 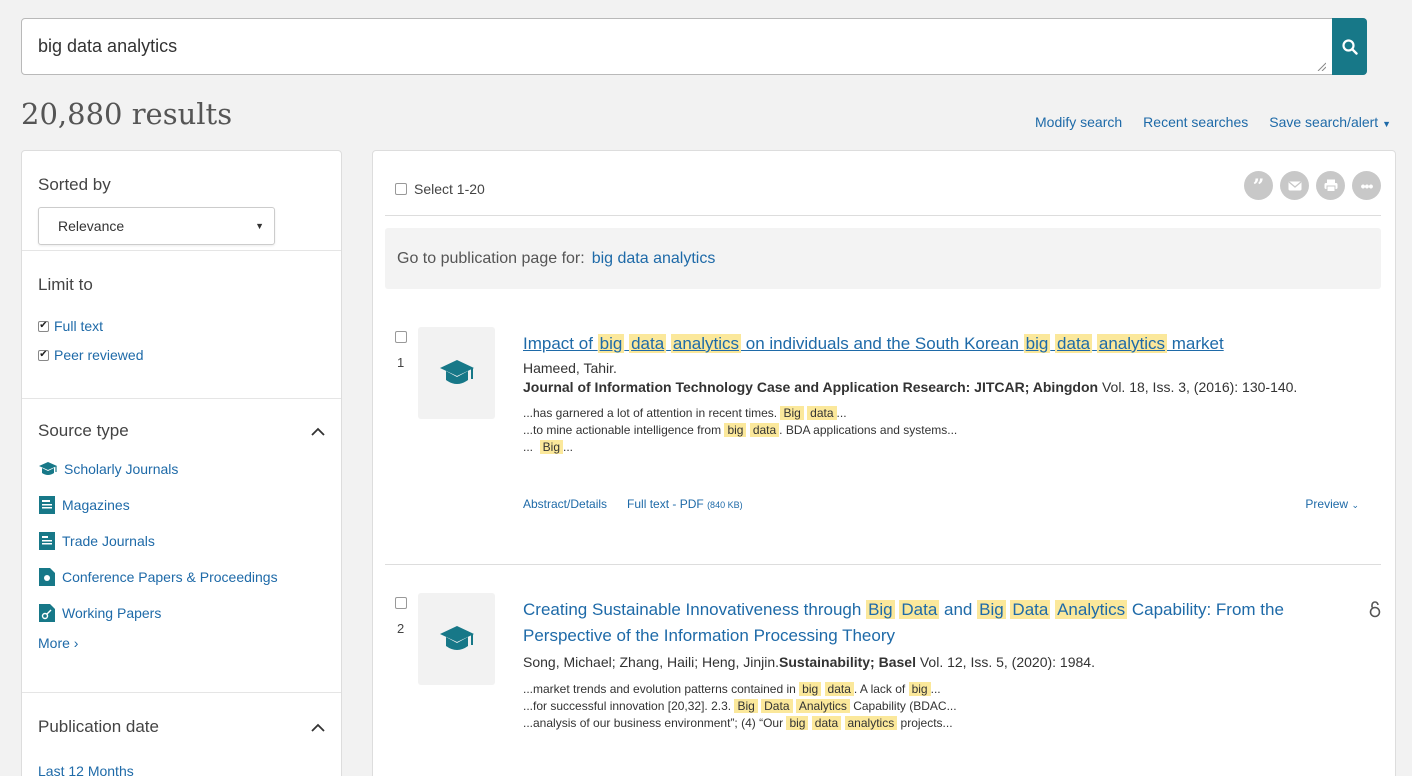 What do you see at coordinates (1312, 185) in the screenshot?
I see `result-actions: ” •••` at bounding box center [1312, 185].